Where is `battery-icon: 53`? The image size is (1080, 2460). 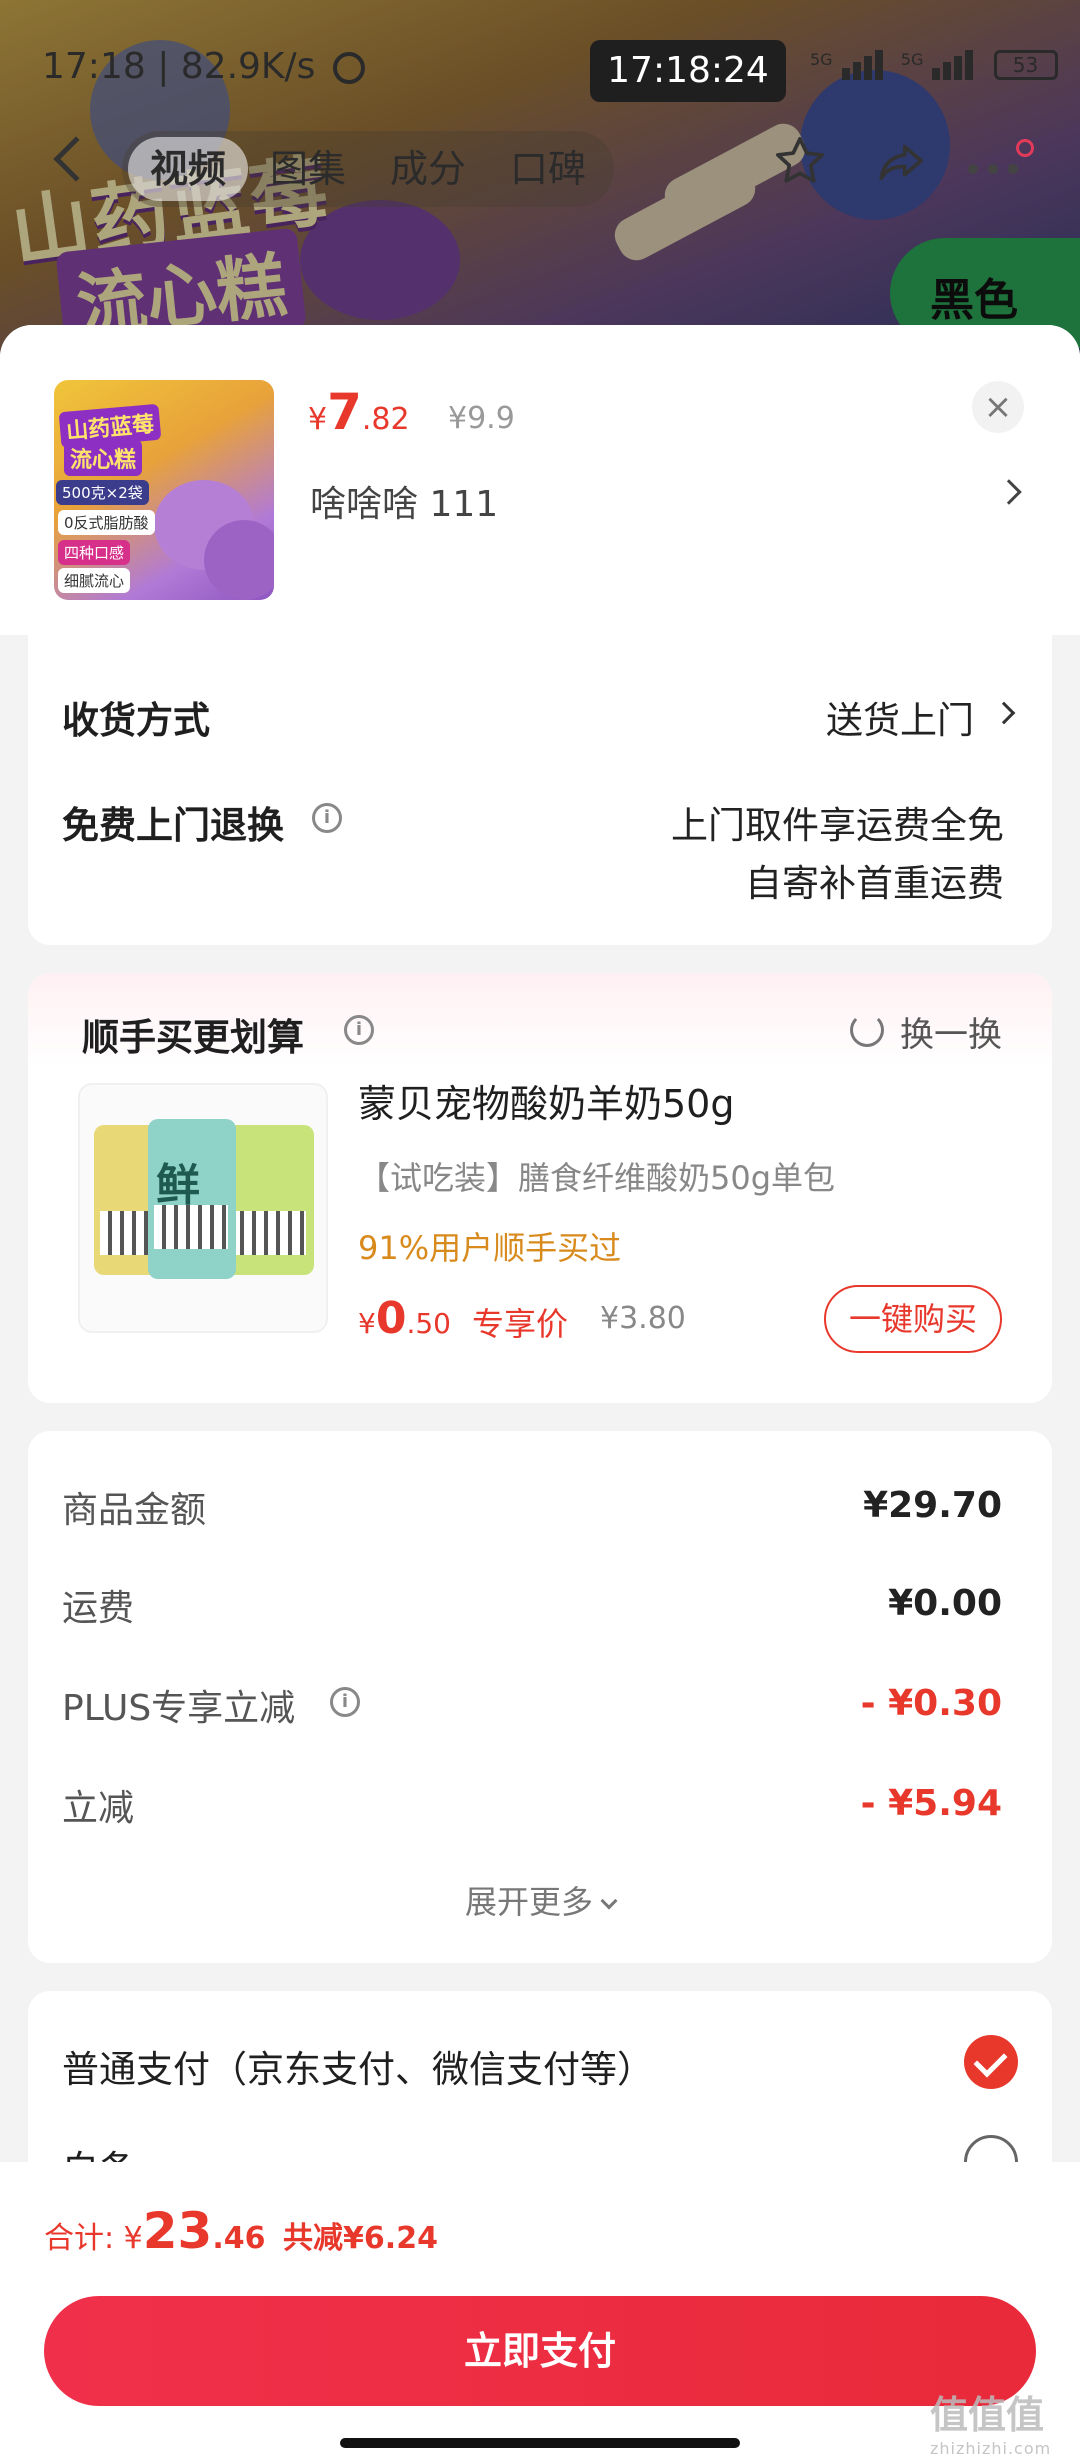
battery-icon: 53 is located at coordinates (1025, 65).